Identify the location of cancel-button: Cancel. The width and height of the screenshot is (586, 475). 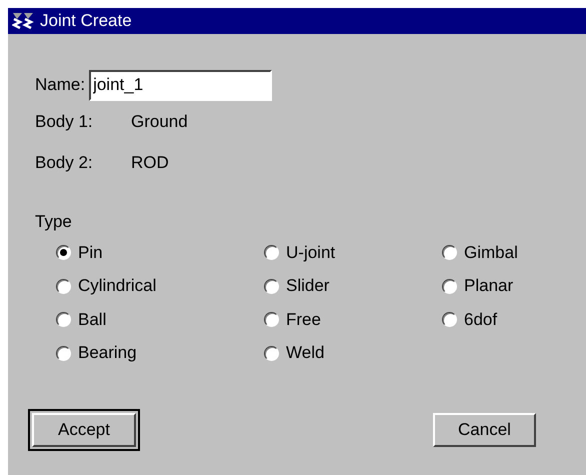
(484, 430).